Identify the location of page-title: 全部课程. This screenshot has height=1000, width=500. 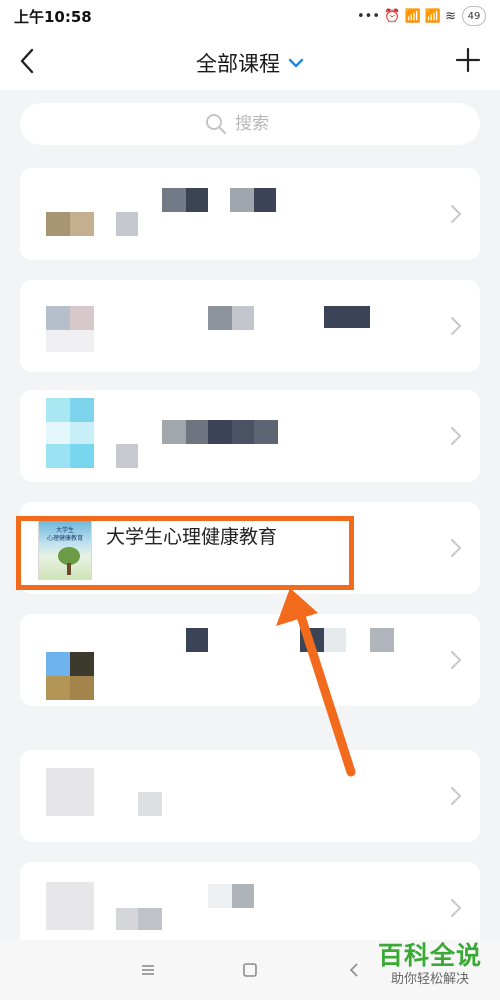
(238, 64).